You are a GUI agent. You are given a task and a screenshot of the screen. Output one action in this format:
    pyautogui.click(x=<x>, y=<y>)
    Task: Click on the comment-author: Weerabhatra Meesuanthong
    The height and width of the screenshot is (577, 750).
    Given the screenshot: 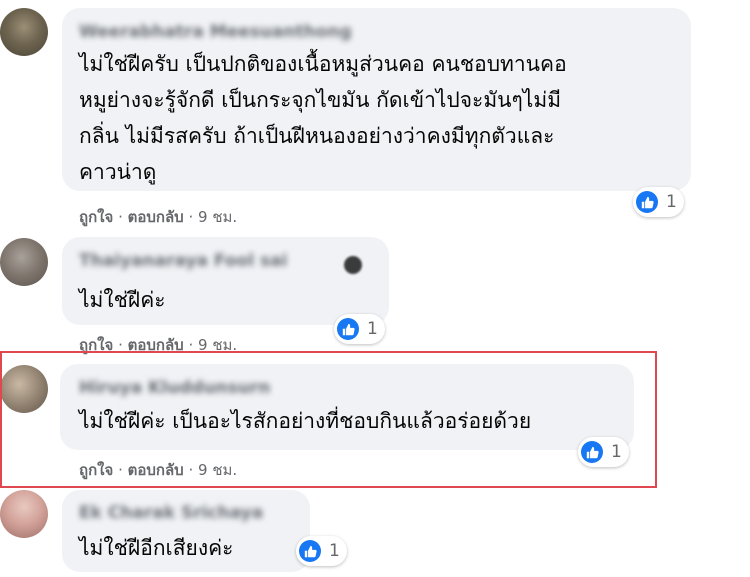 What is the action you would take?
    pyautogui.click(x=215, y=32)
    